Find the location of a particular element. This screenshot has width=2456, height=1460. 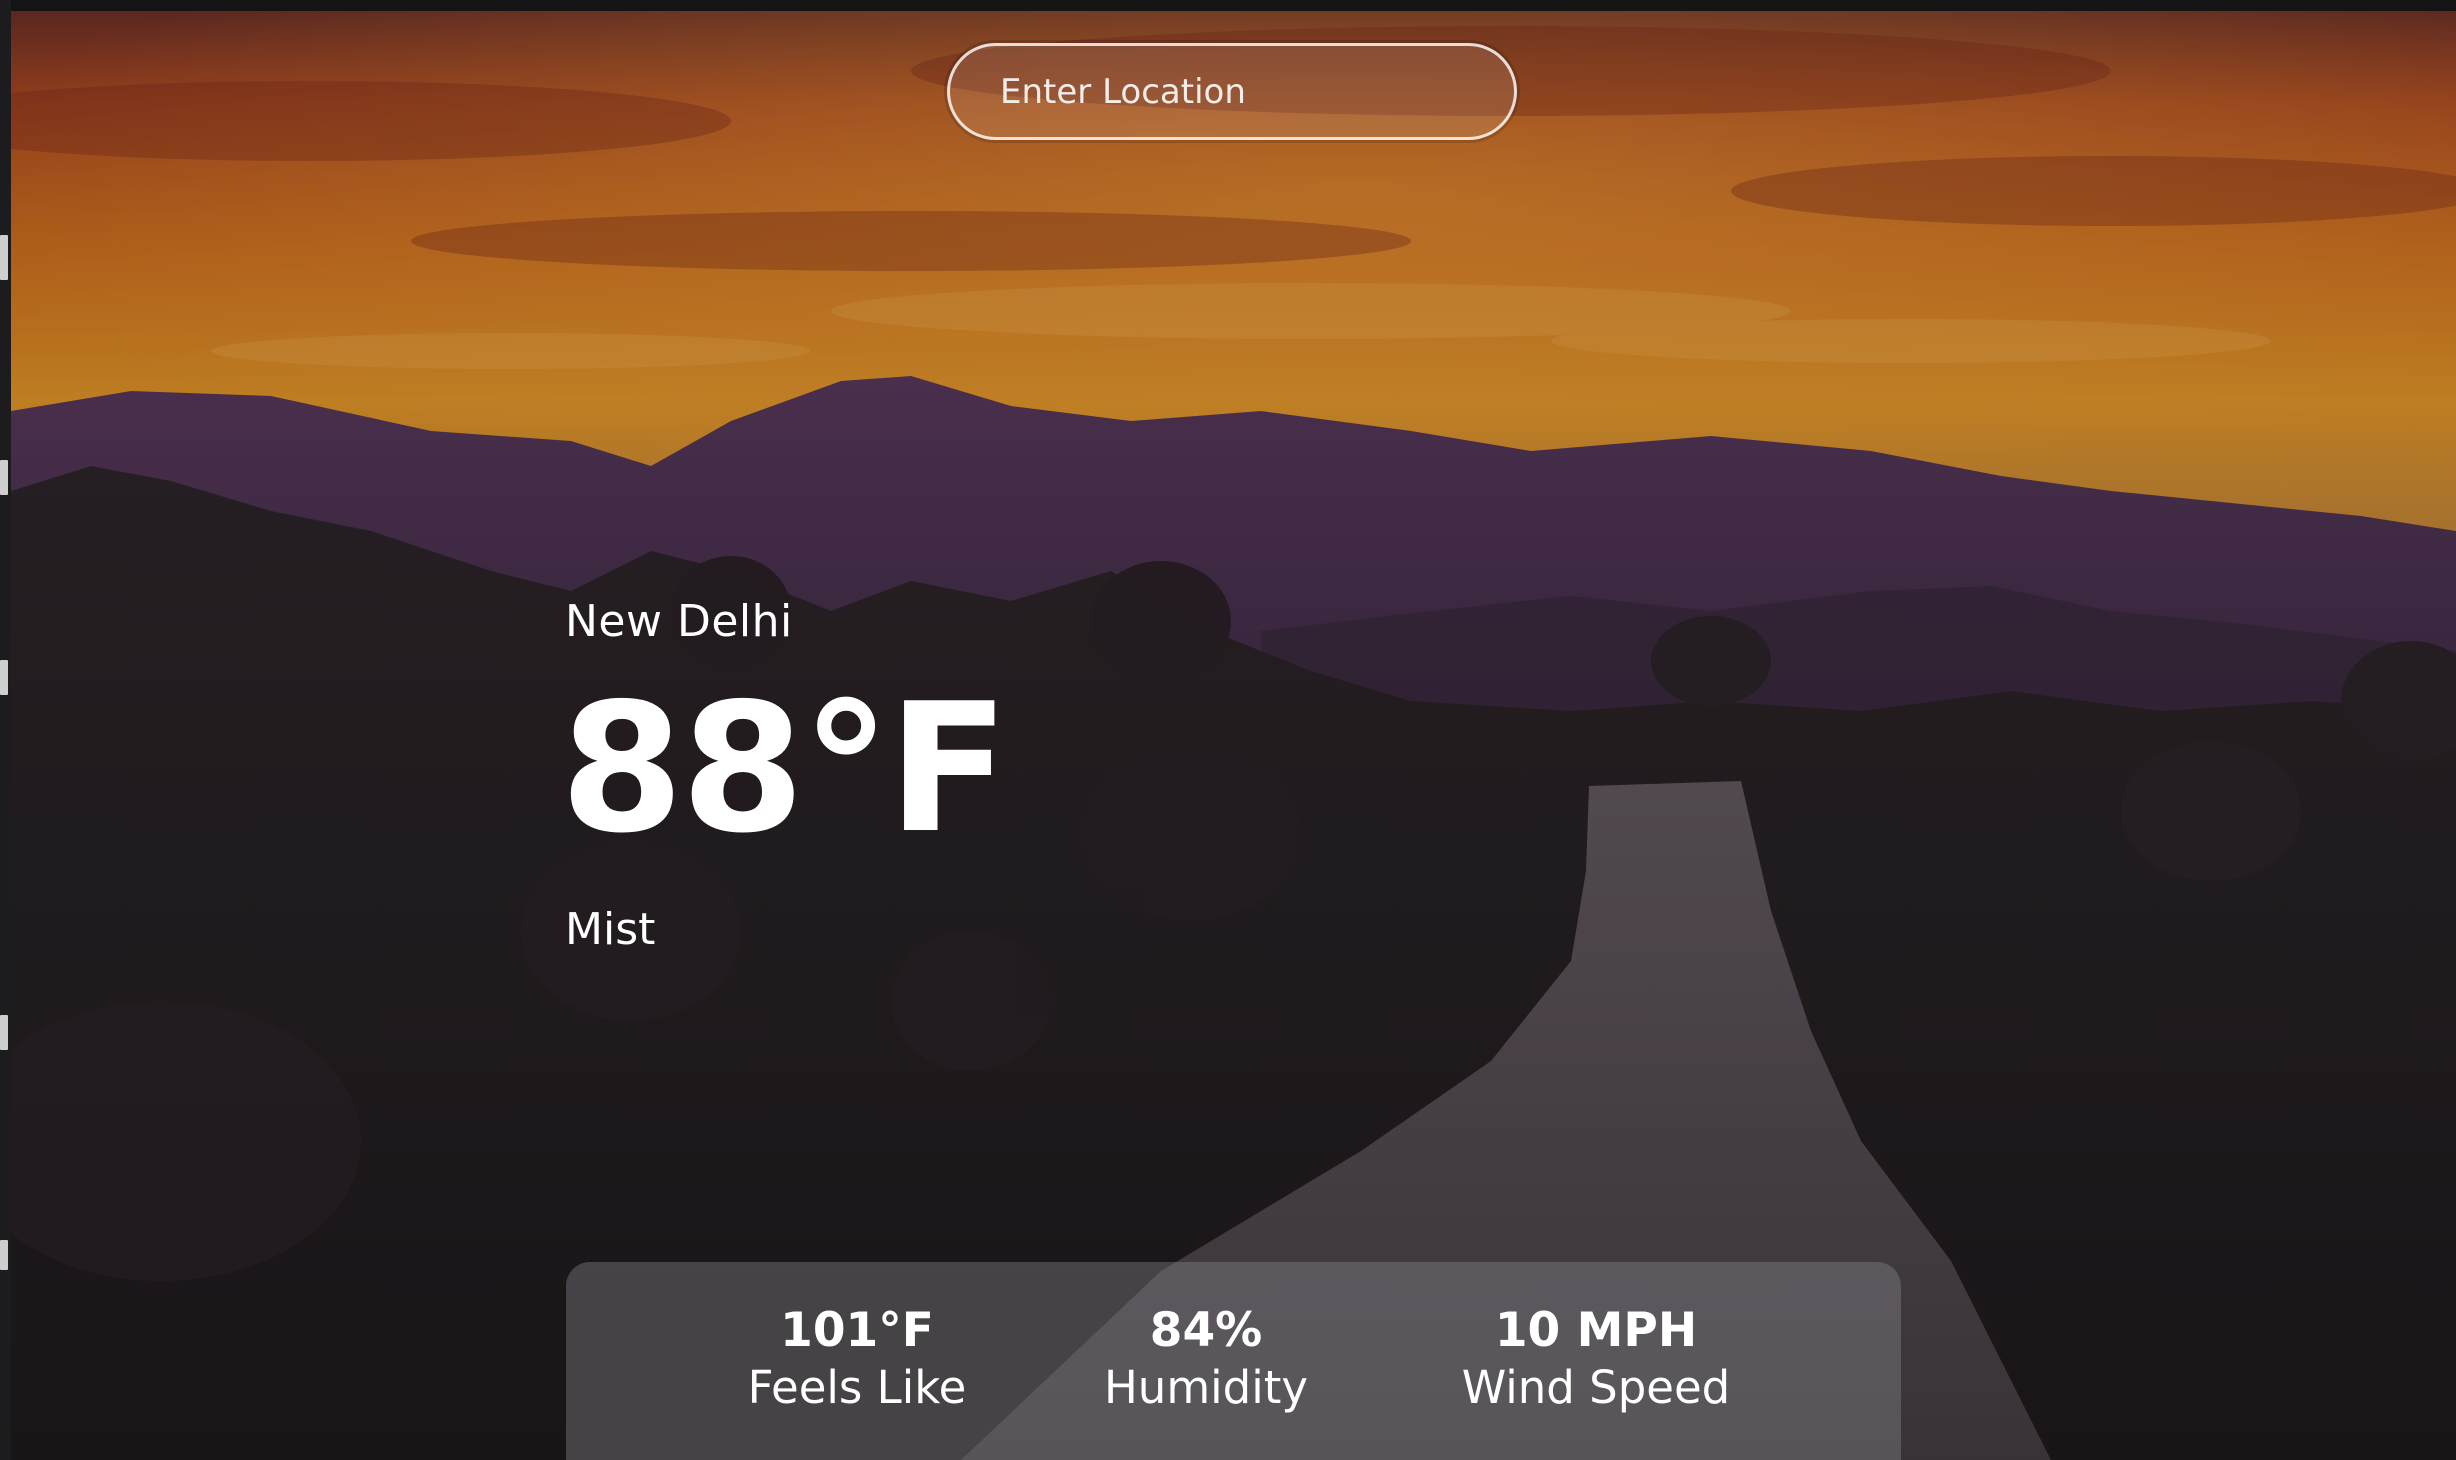

wind-speed-value: 10 MPH is located at coordinates (1596, 1330).